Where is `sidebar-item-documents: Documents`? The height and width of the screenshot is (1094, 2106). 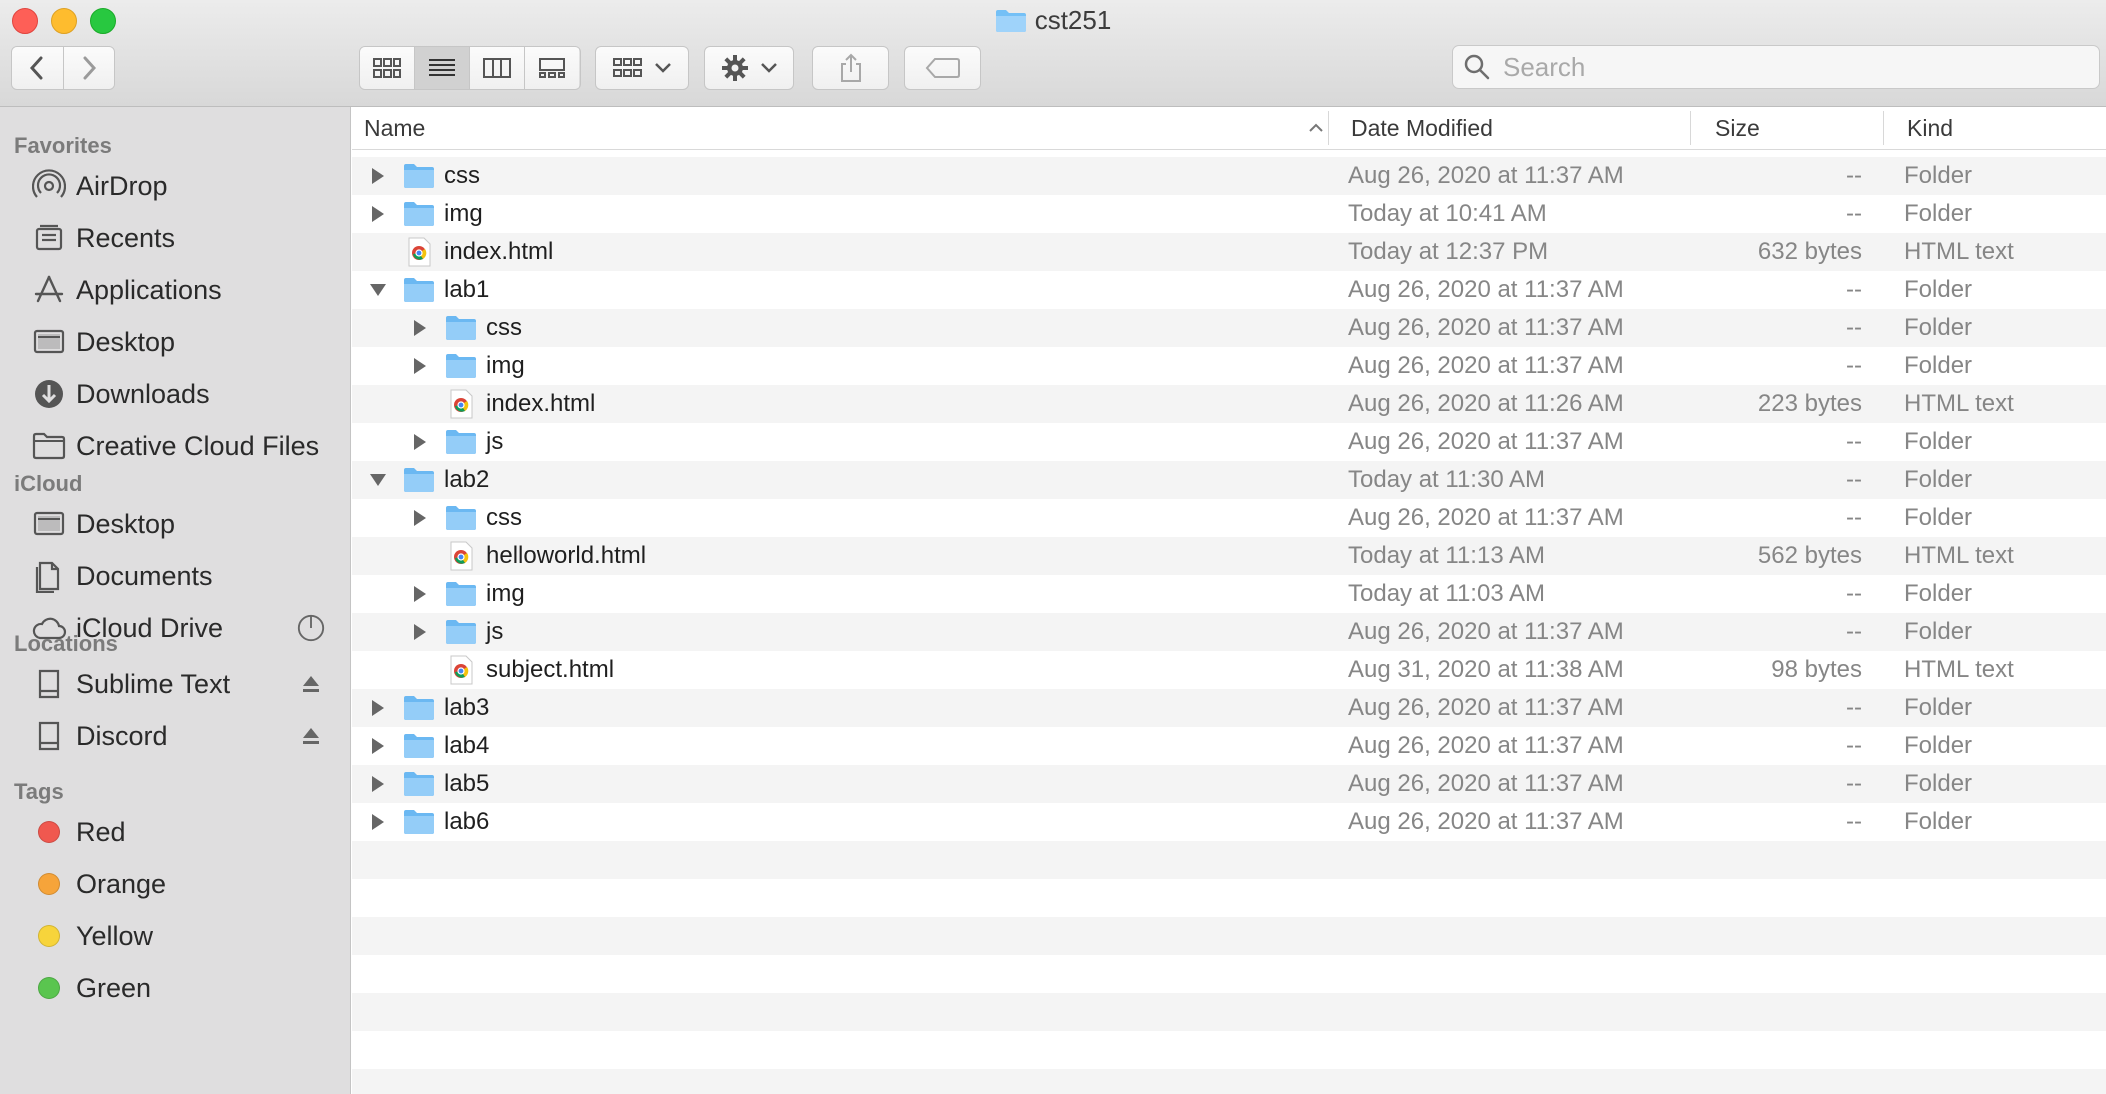
sidebar-item-documents: Documents is located at coordinates (175, 576).